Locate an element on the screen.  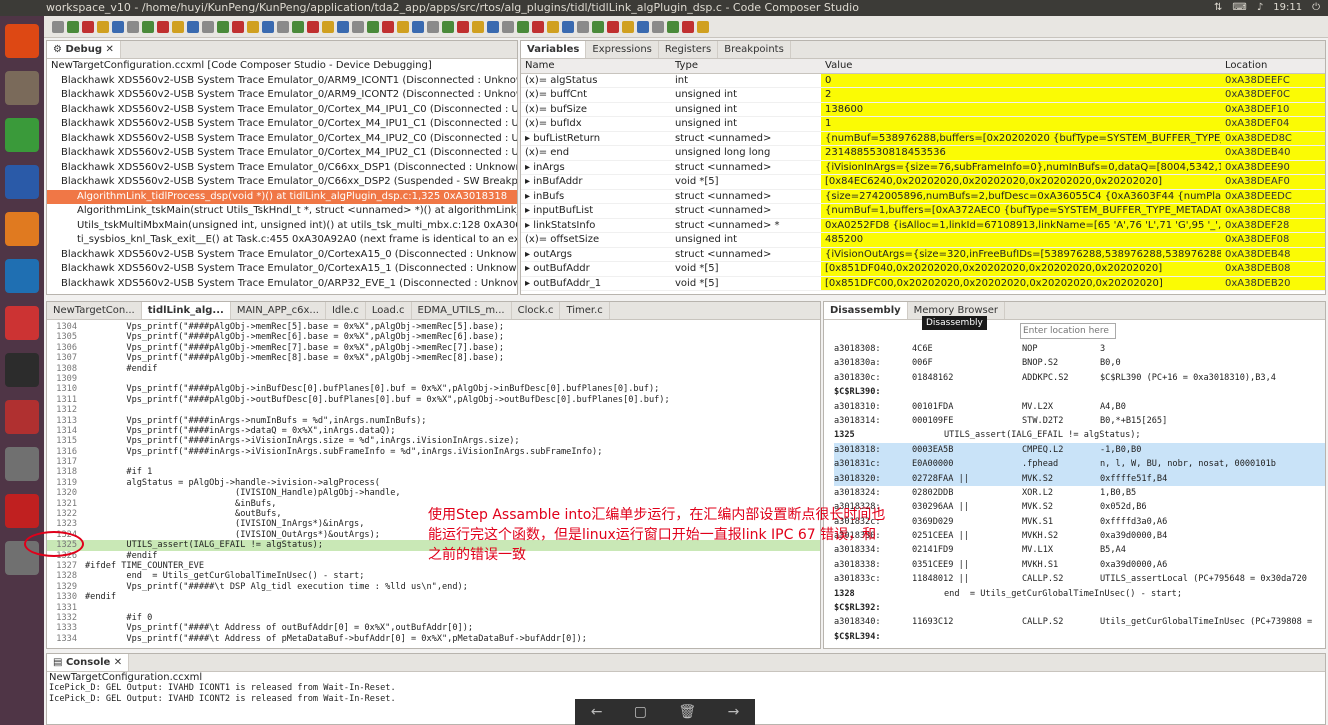
files-icon is located at coordinates (22, 88).